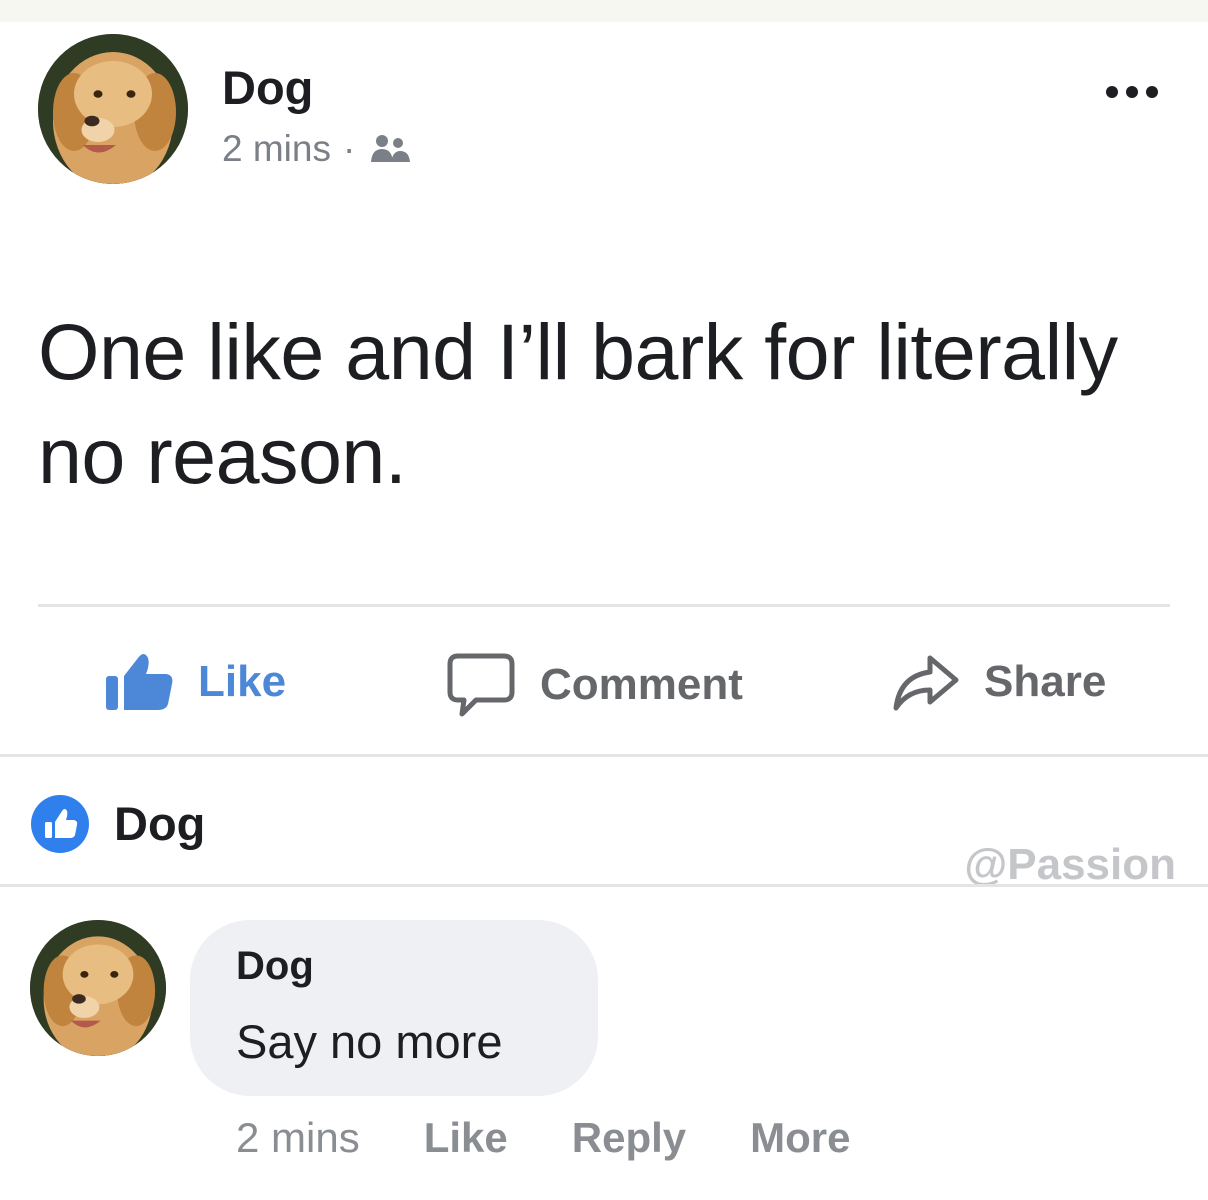 The width and height of the screenshot is (1208, 1200). Describe the element at coordinates (195, 682) in the screenshot. I see `like-button: Like` at that location.